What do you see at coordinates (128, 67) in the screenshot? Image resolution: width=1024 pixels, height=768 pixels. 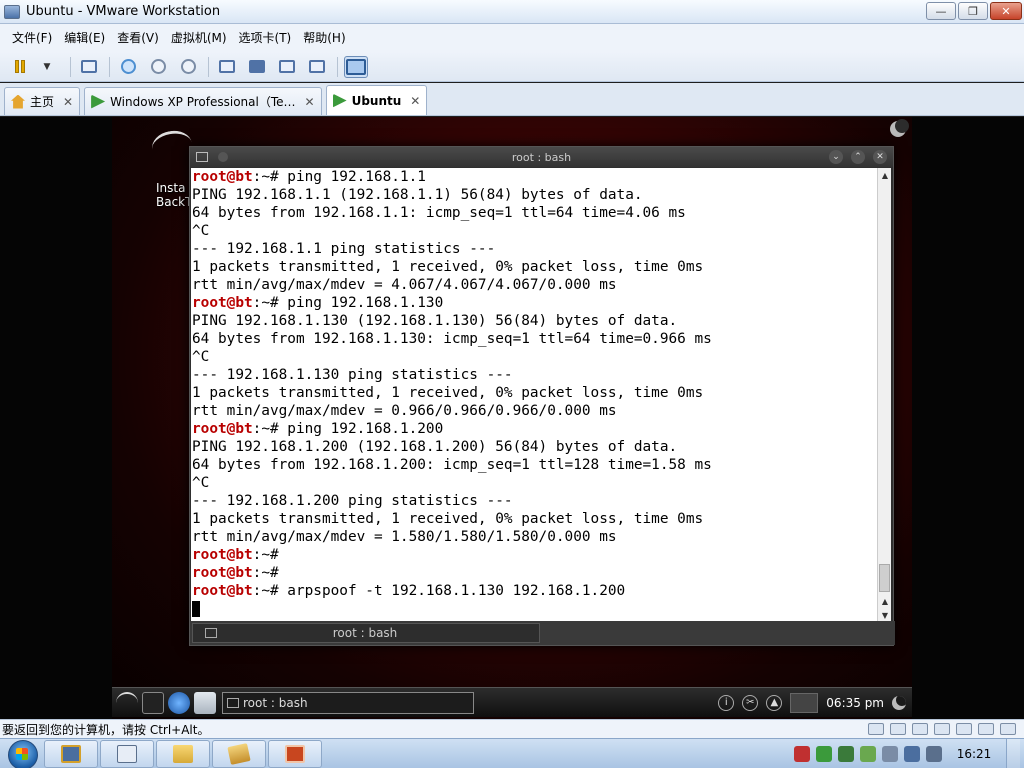 I see `snapshot-button` at bounding box center [128, 67].